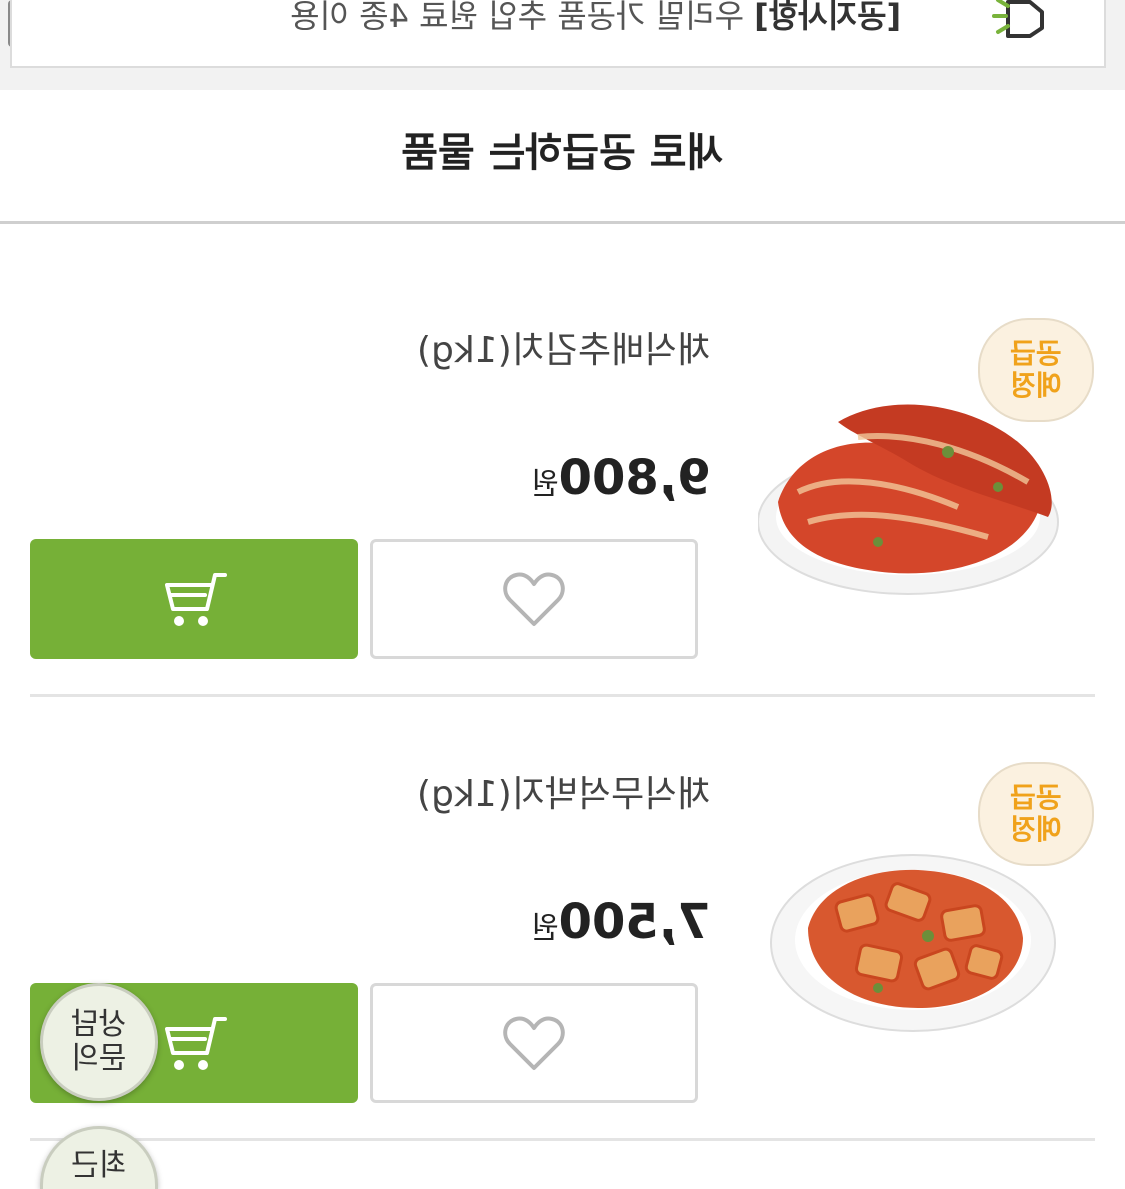 The width and height of the screenshot is (1125, 1189). I want to click on row-divider, so click(562, 1139).